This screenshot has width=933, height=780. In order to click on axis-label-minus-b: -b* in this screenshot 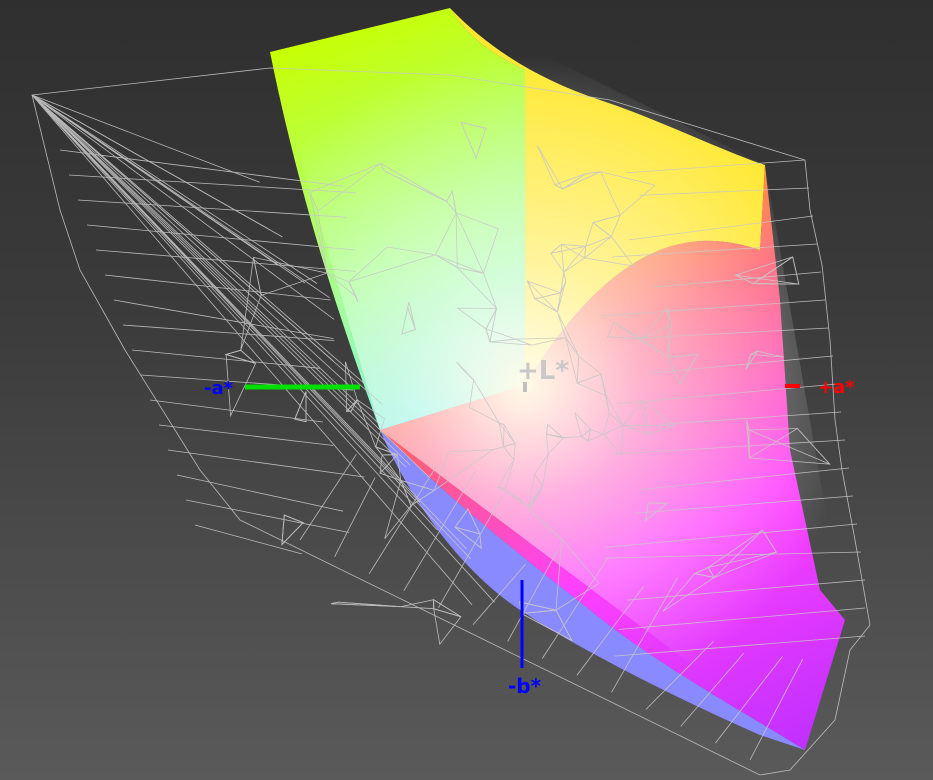, I will do `click(525, 686)`.